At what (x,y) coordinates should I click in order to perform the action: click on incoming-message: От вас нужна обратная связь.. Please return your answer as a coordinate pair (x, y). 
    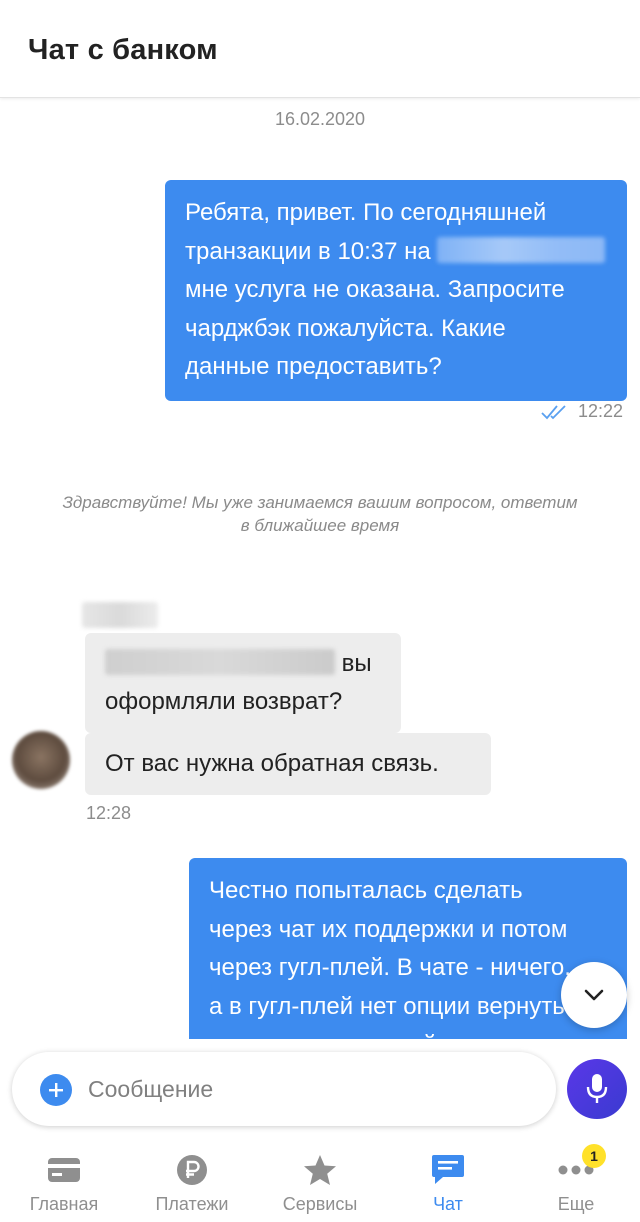
    Looking at the image, I should click on (288, 764).